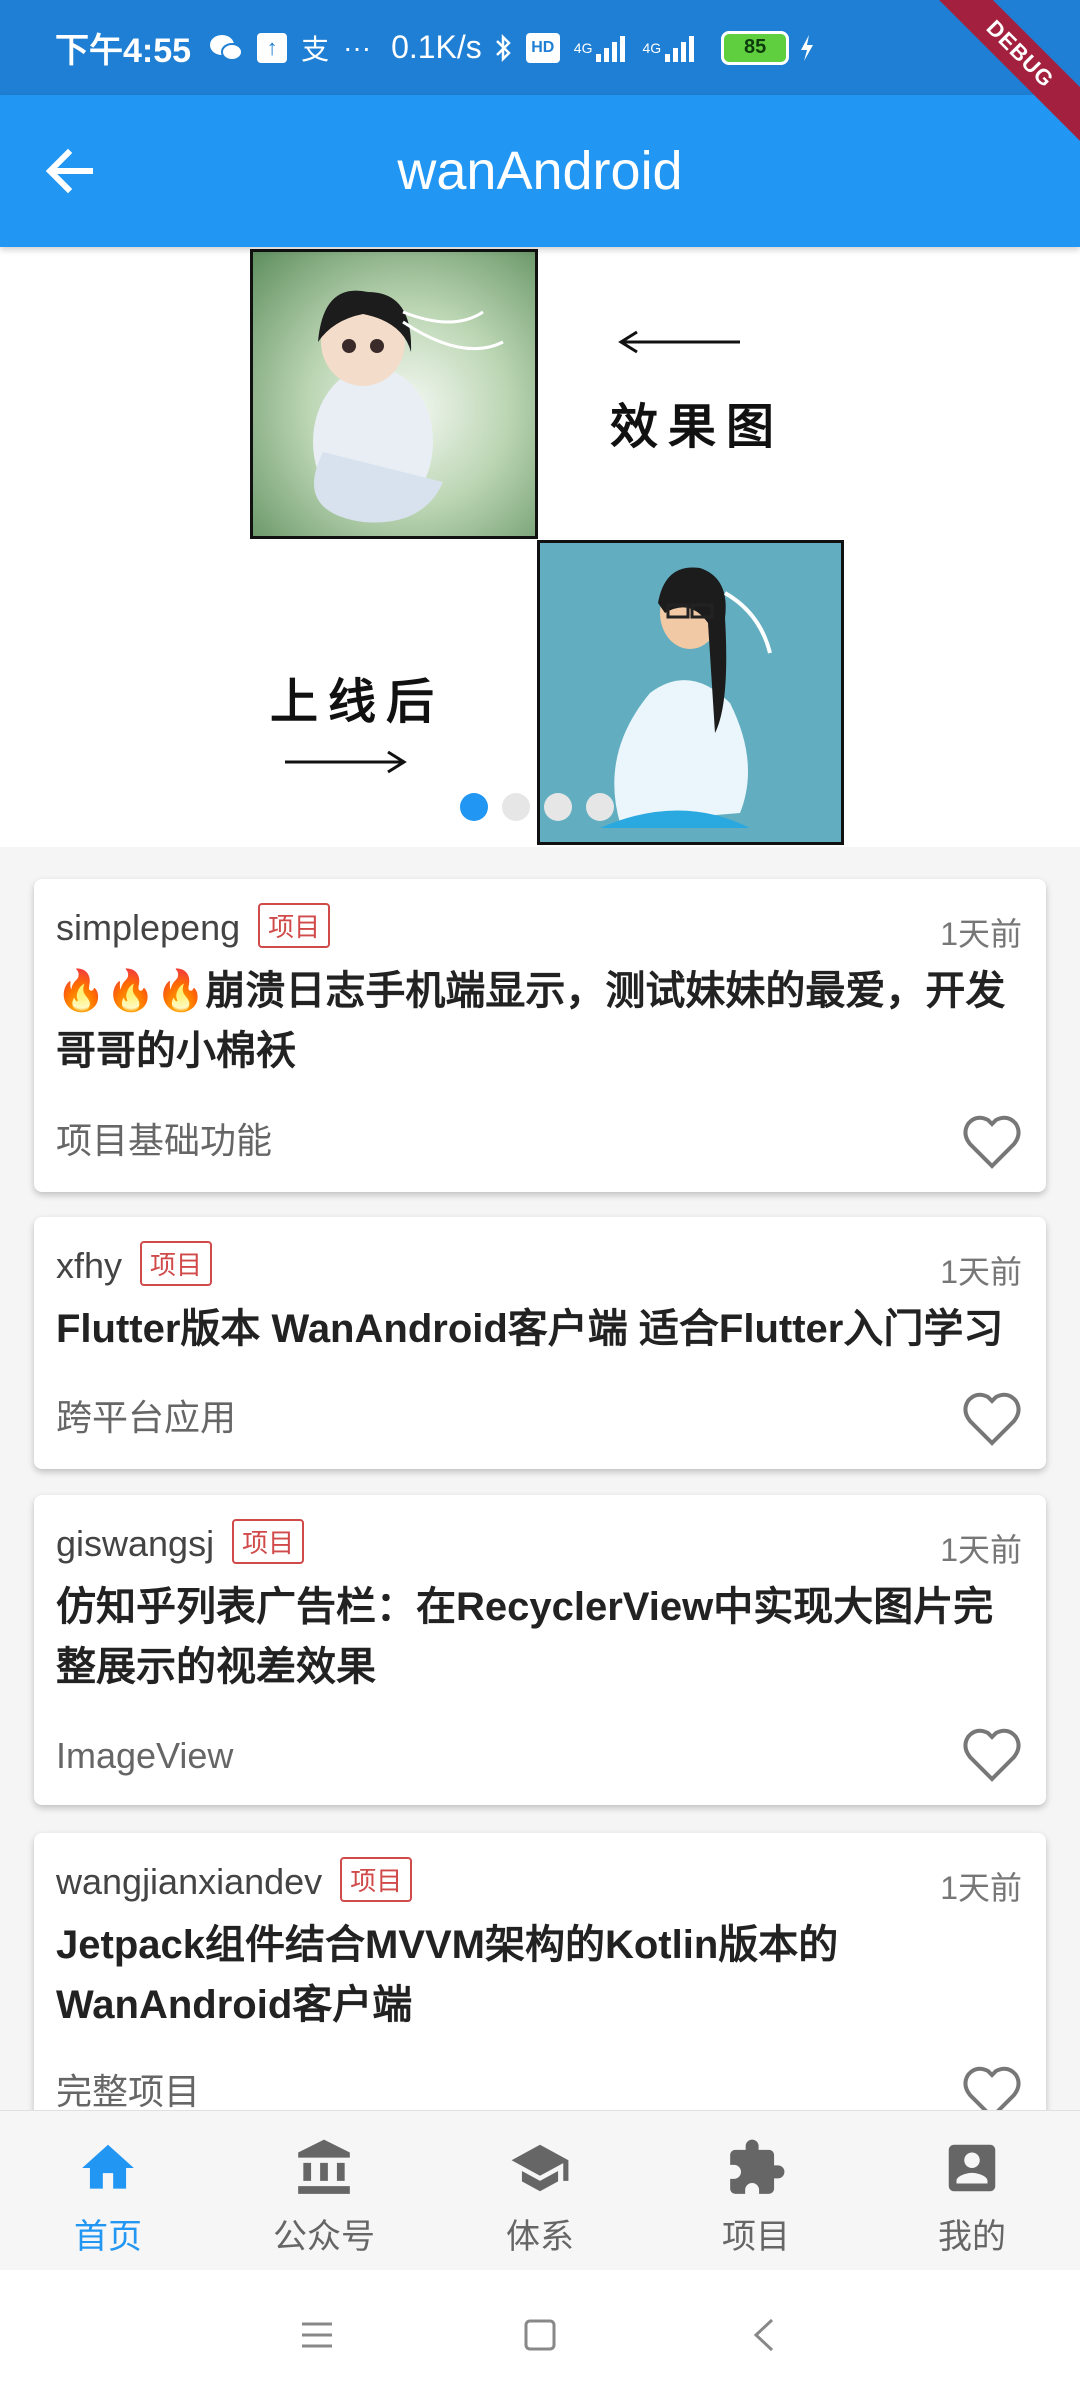 The height and width of the screenshot is (2400, 1080). I want to click on hd-icon: HD, so click(542, 47).